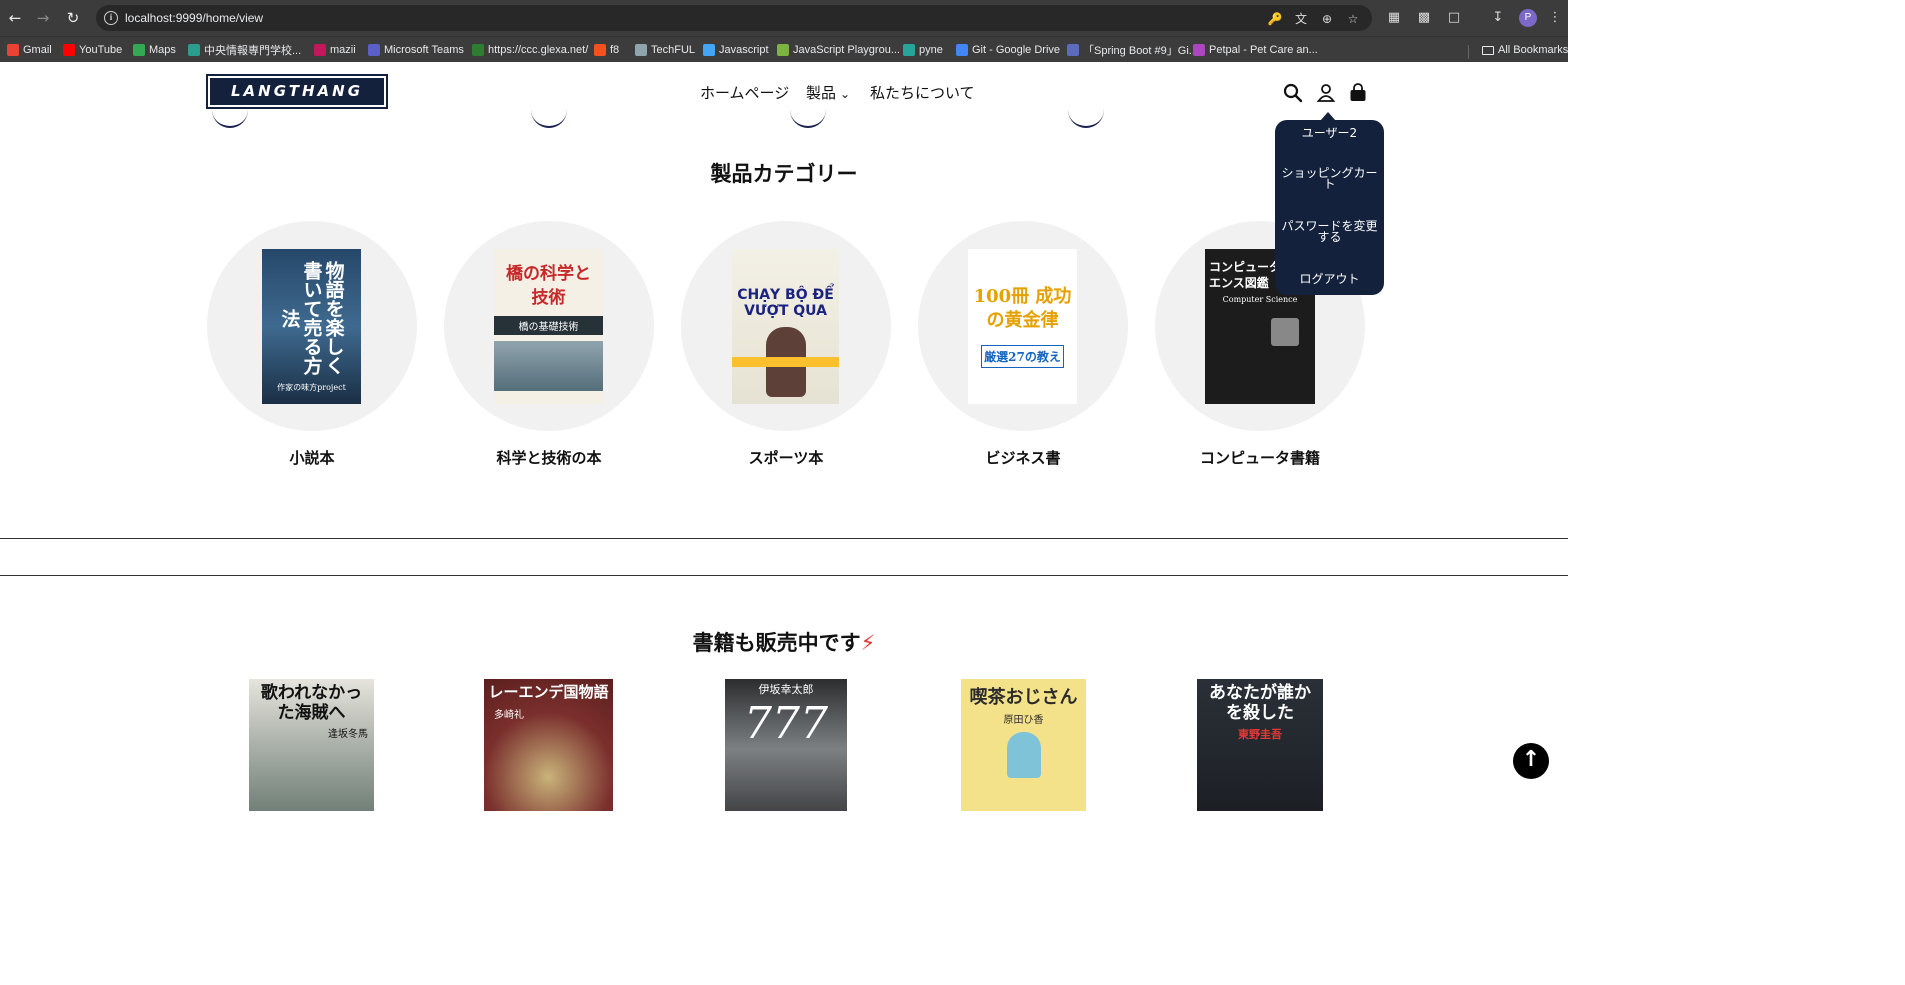 The width and height of the screenshot is (1905, 985). Describe the element at coordinates (1329, 231) in the screenshot. I see `menu-item-change-password: パスワードを変更する` at that location.